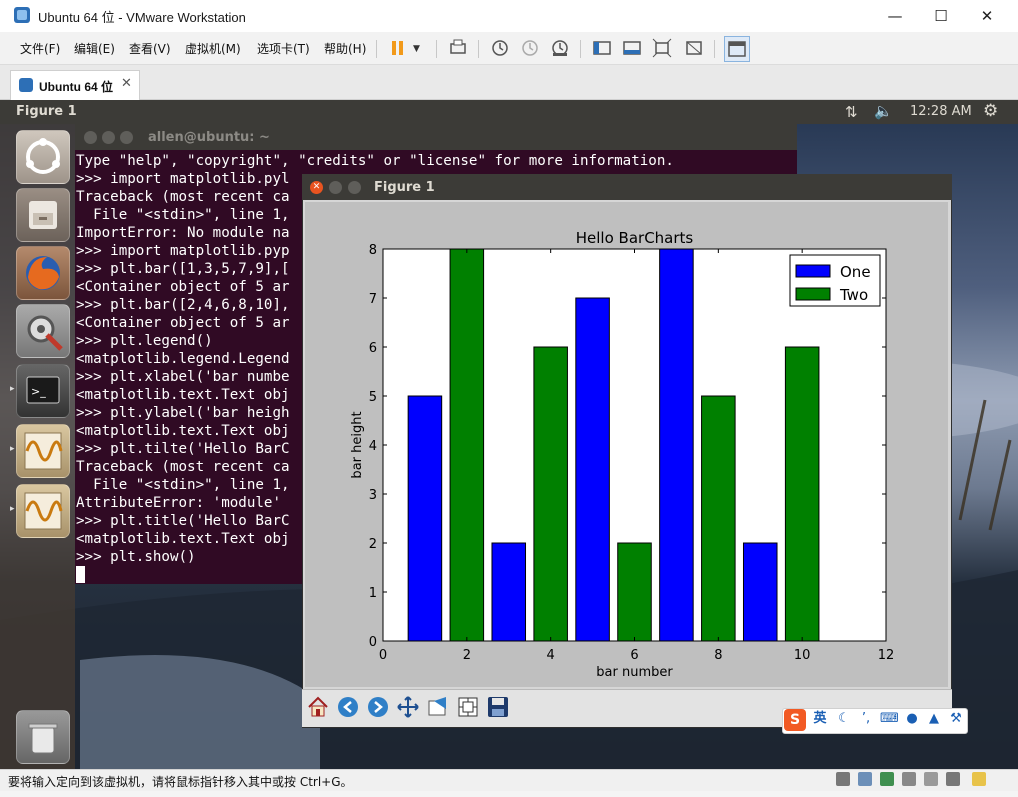 This screenshot has height=797, width=1018. What do you see at coordinates (126, 137) in the screenshot?
I see `terminal-maximize-button` at bounding box center [126, 137].